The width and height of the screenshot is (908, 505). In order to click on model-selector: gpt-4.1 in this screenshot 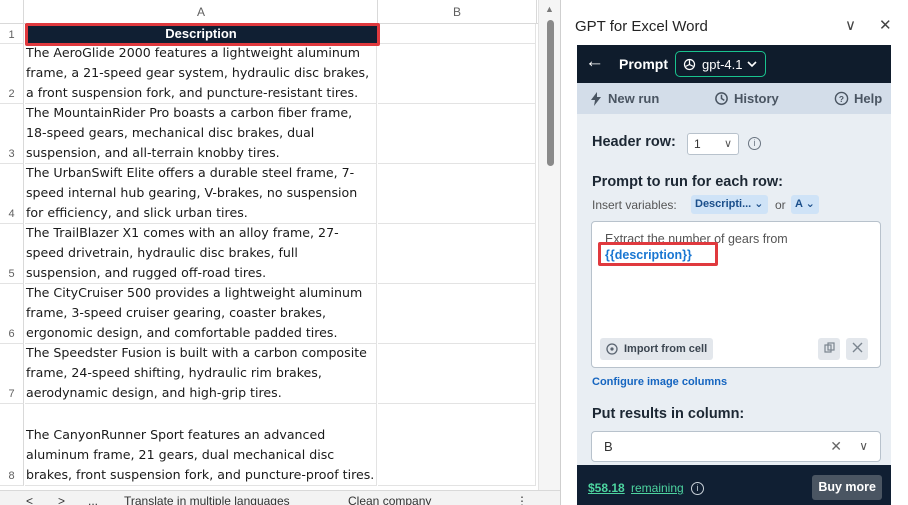, I will do `click(721, 64)`.